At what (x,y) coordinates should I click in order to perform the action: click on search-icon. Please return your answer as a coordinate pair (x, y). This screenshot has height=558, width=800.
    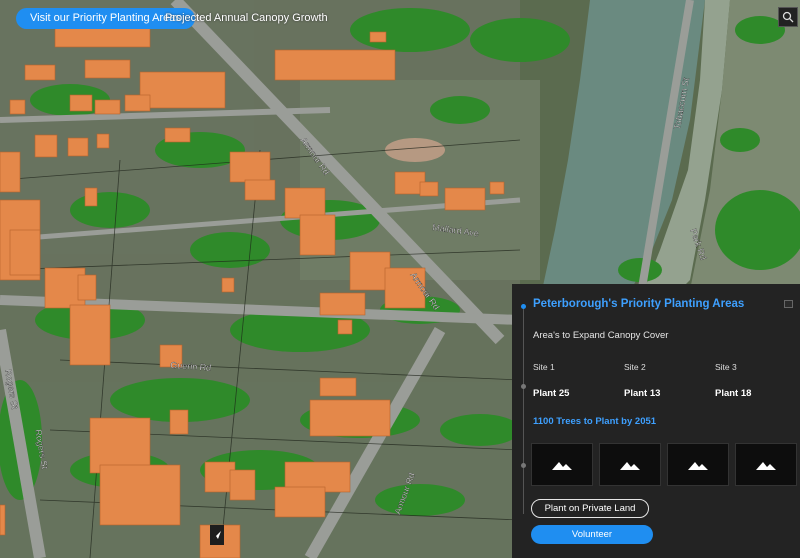
    Looking at the image, I should click on (788, 17).